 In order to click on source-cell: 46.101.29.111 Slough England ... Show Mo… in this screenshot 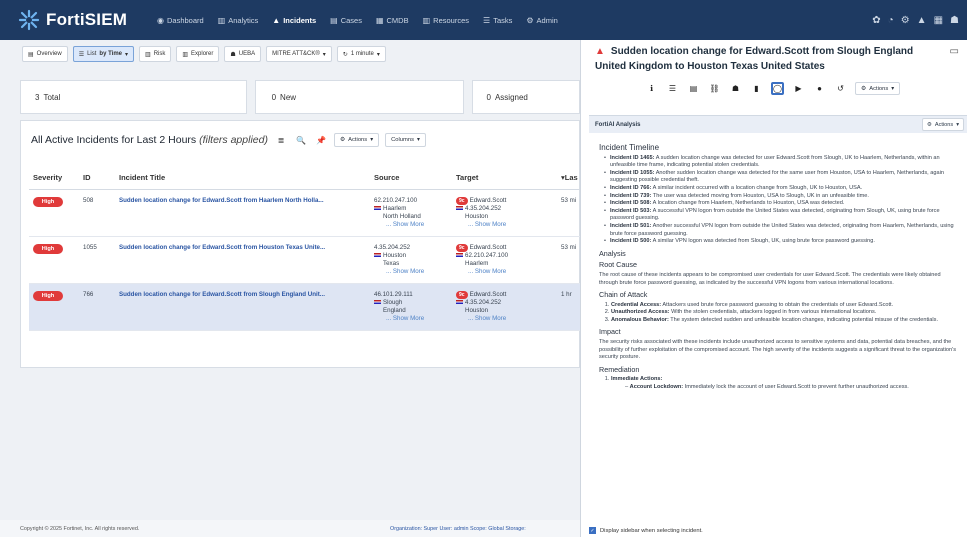, I will do `click(411, 307)`.